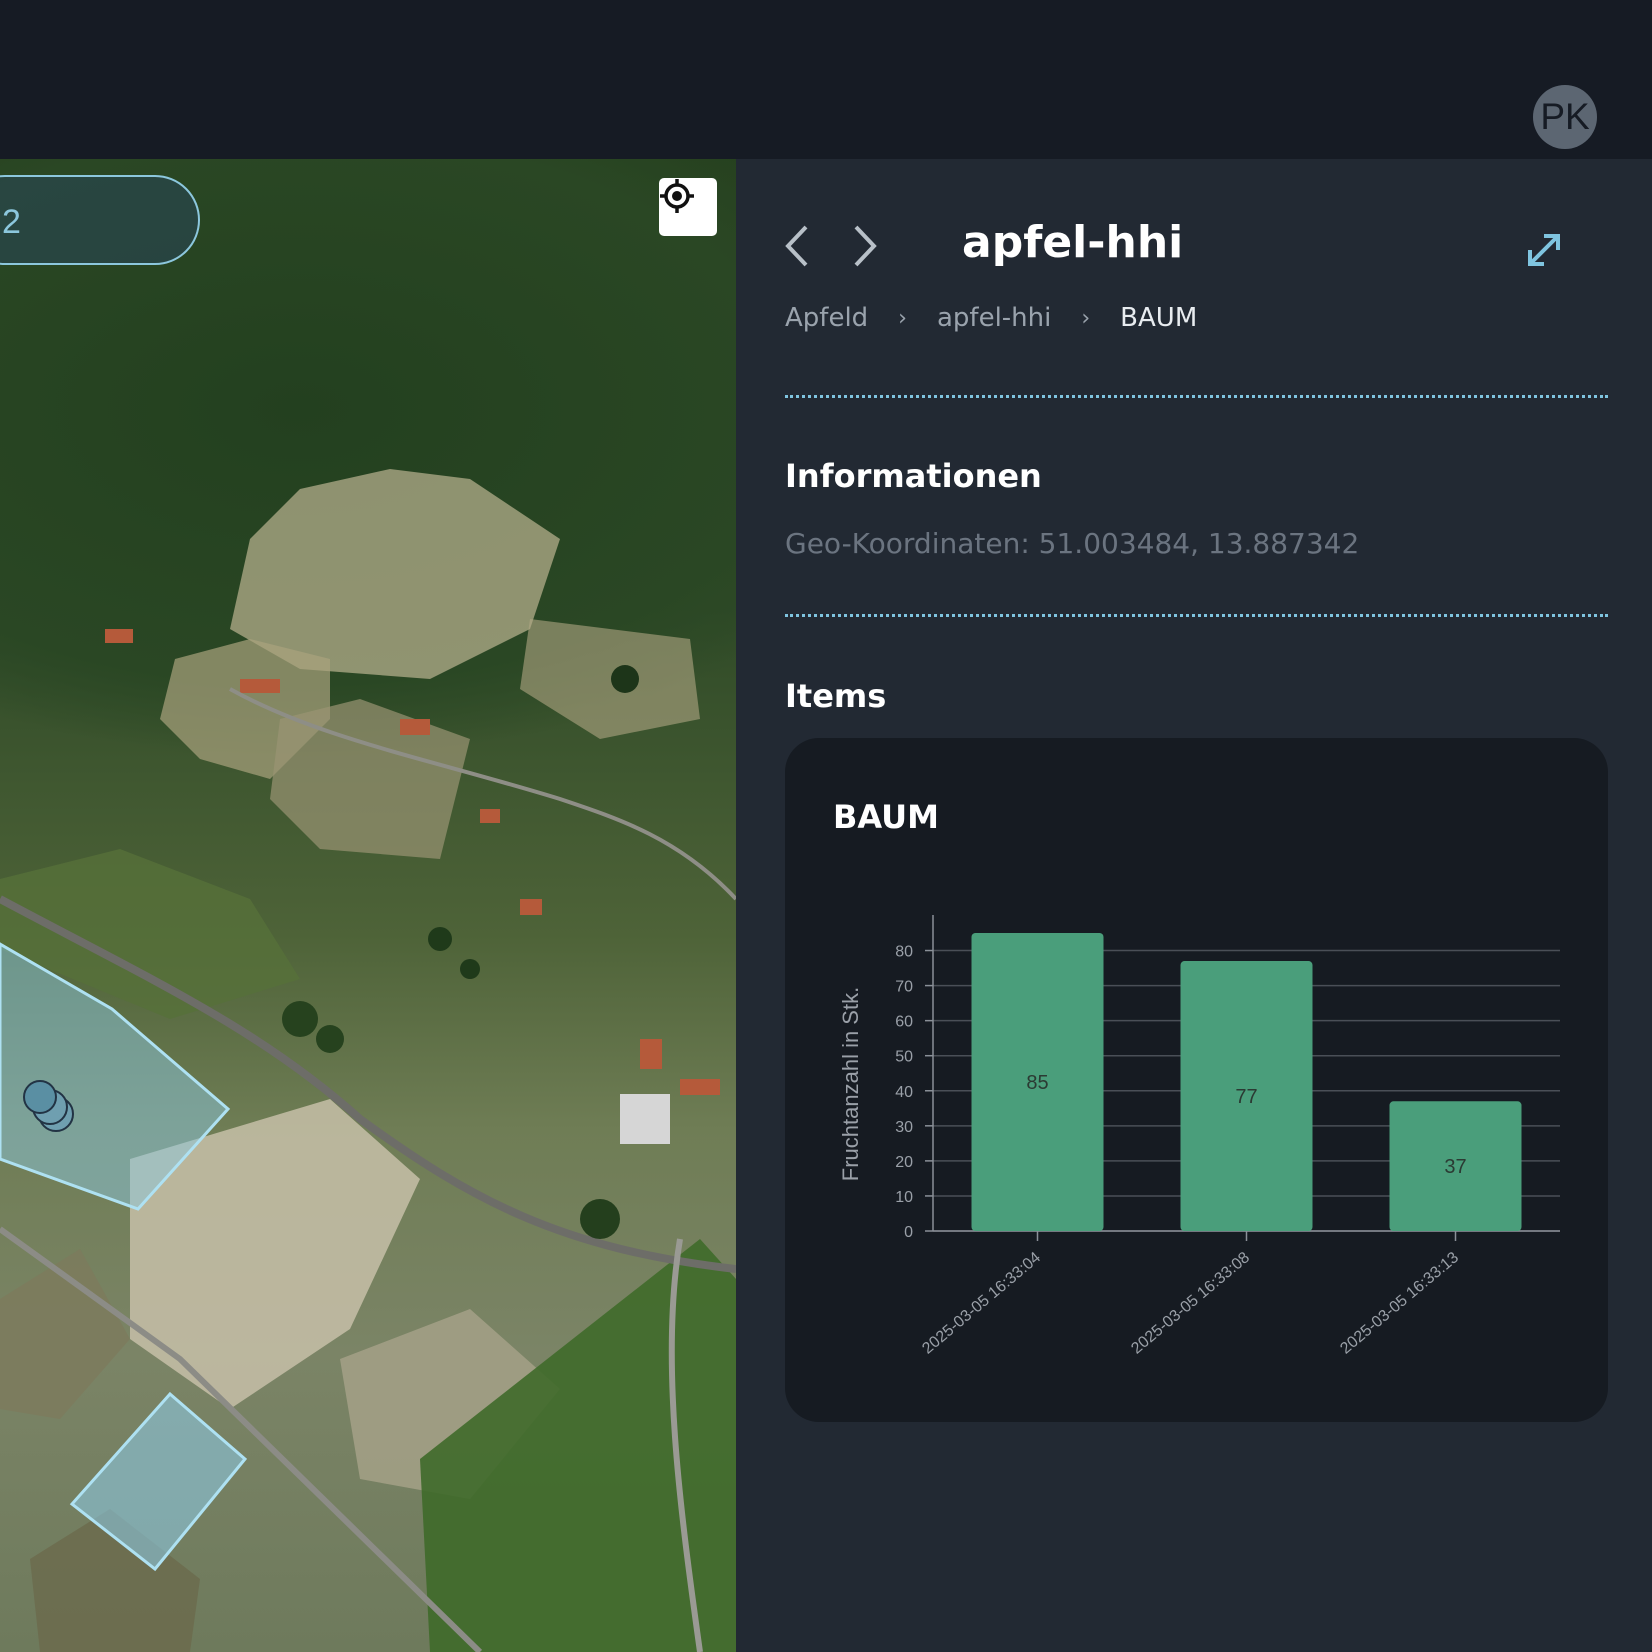 The image size is (1652, 1652). What do you see at coordinates (994, 318) in the screenshot?
I see `breadcrumb-item: apfel-hhi` at bounding box center [994, 318].